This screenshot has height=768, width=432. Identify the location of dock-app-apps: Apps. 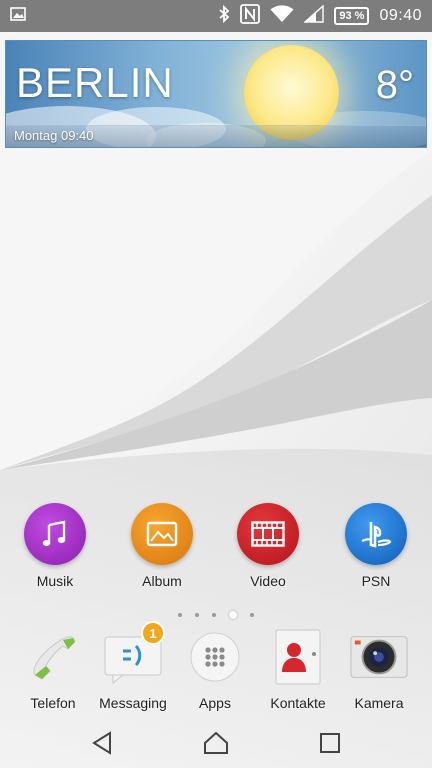
(215, 669).